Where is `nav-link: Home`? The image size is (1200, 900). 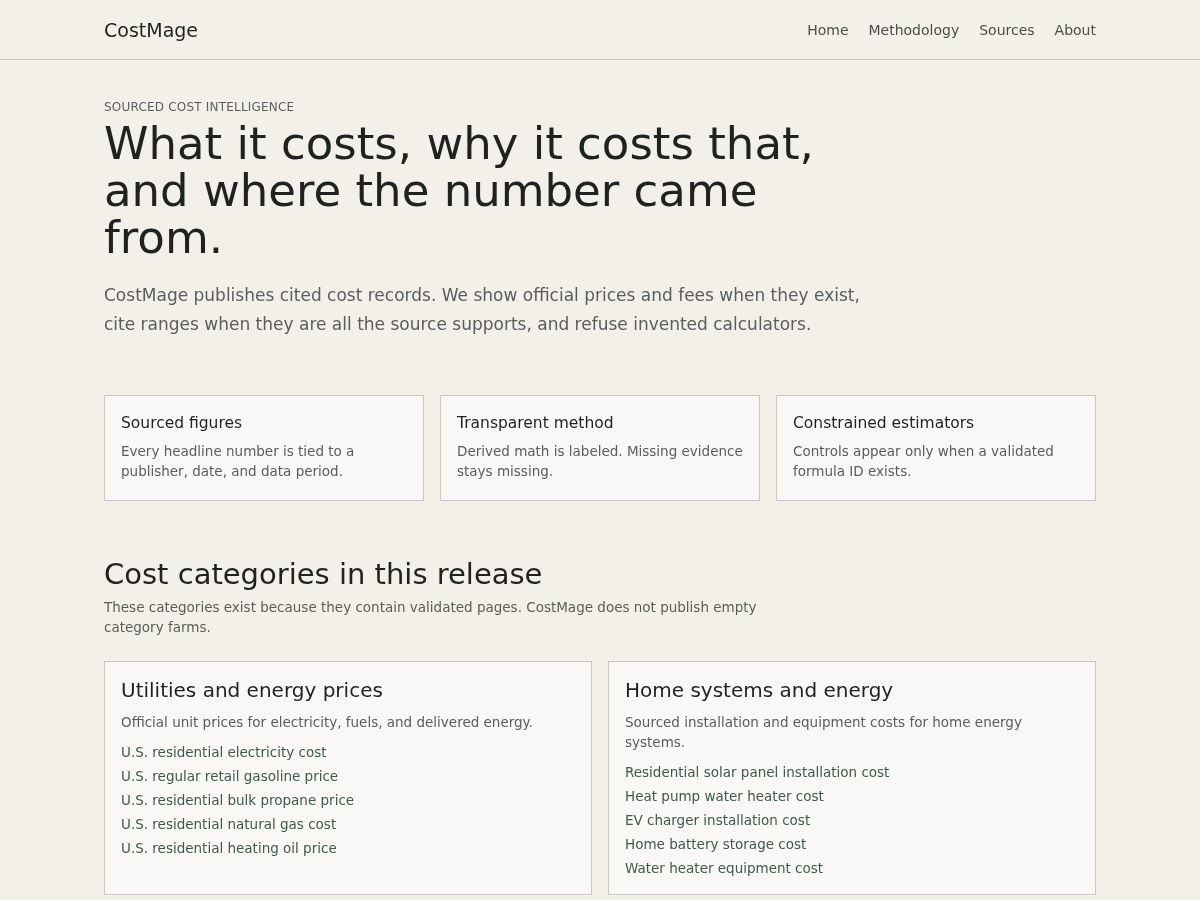
nav-link: Home is located at coordinates (828, 29).